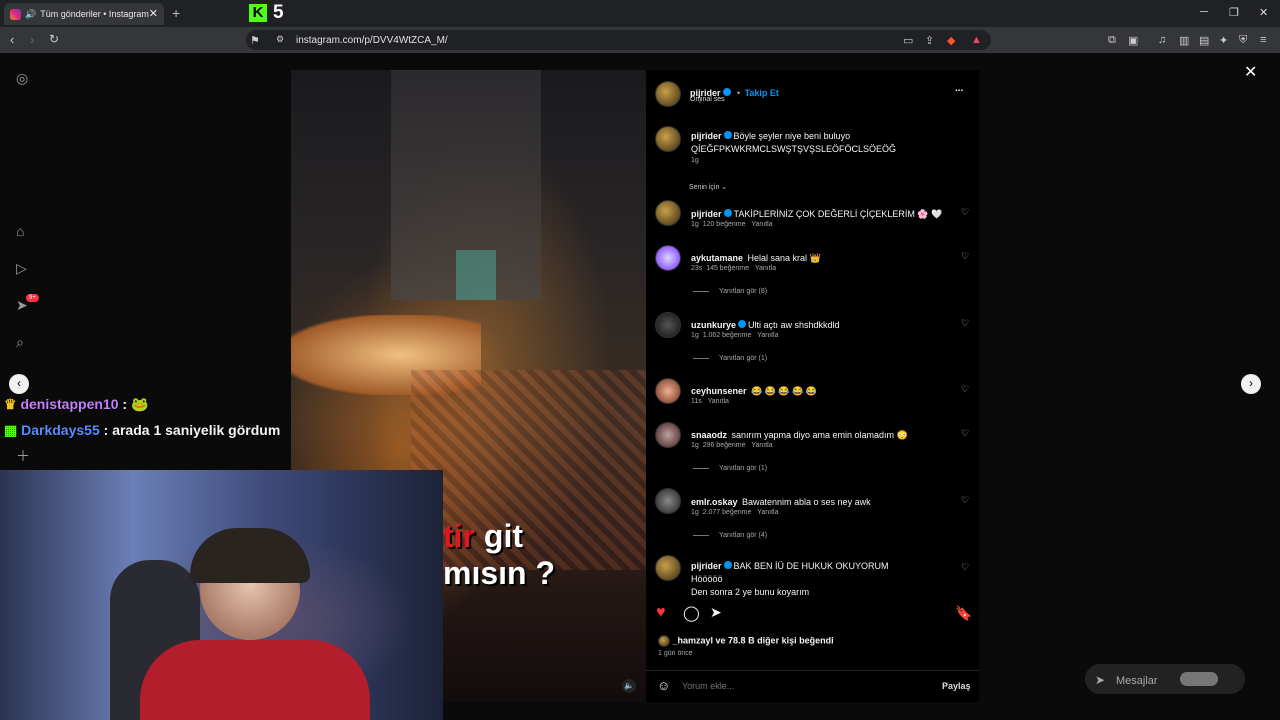  I want to click on comment-body: aykutamane Helal sana kral 👑, so click(756, 258).